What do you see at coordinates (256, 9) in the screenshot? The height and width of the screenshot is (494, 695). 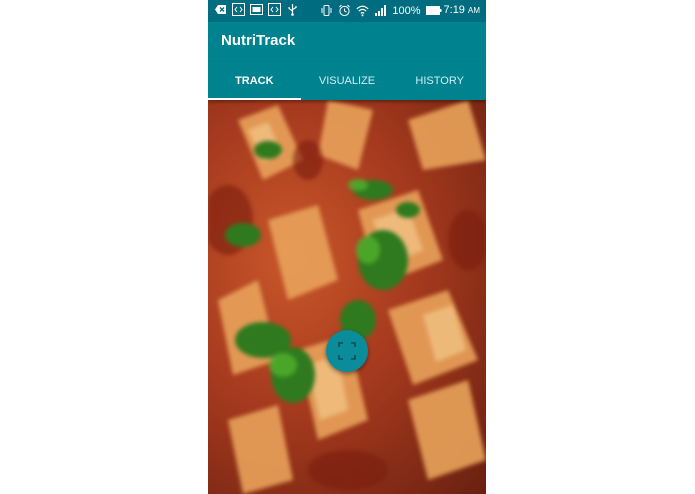 I see `image-icon` at bounding box center [256, 9].